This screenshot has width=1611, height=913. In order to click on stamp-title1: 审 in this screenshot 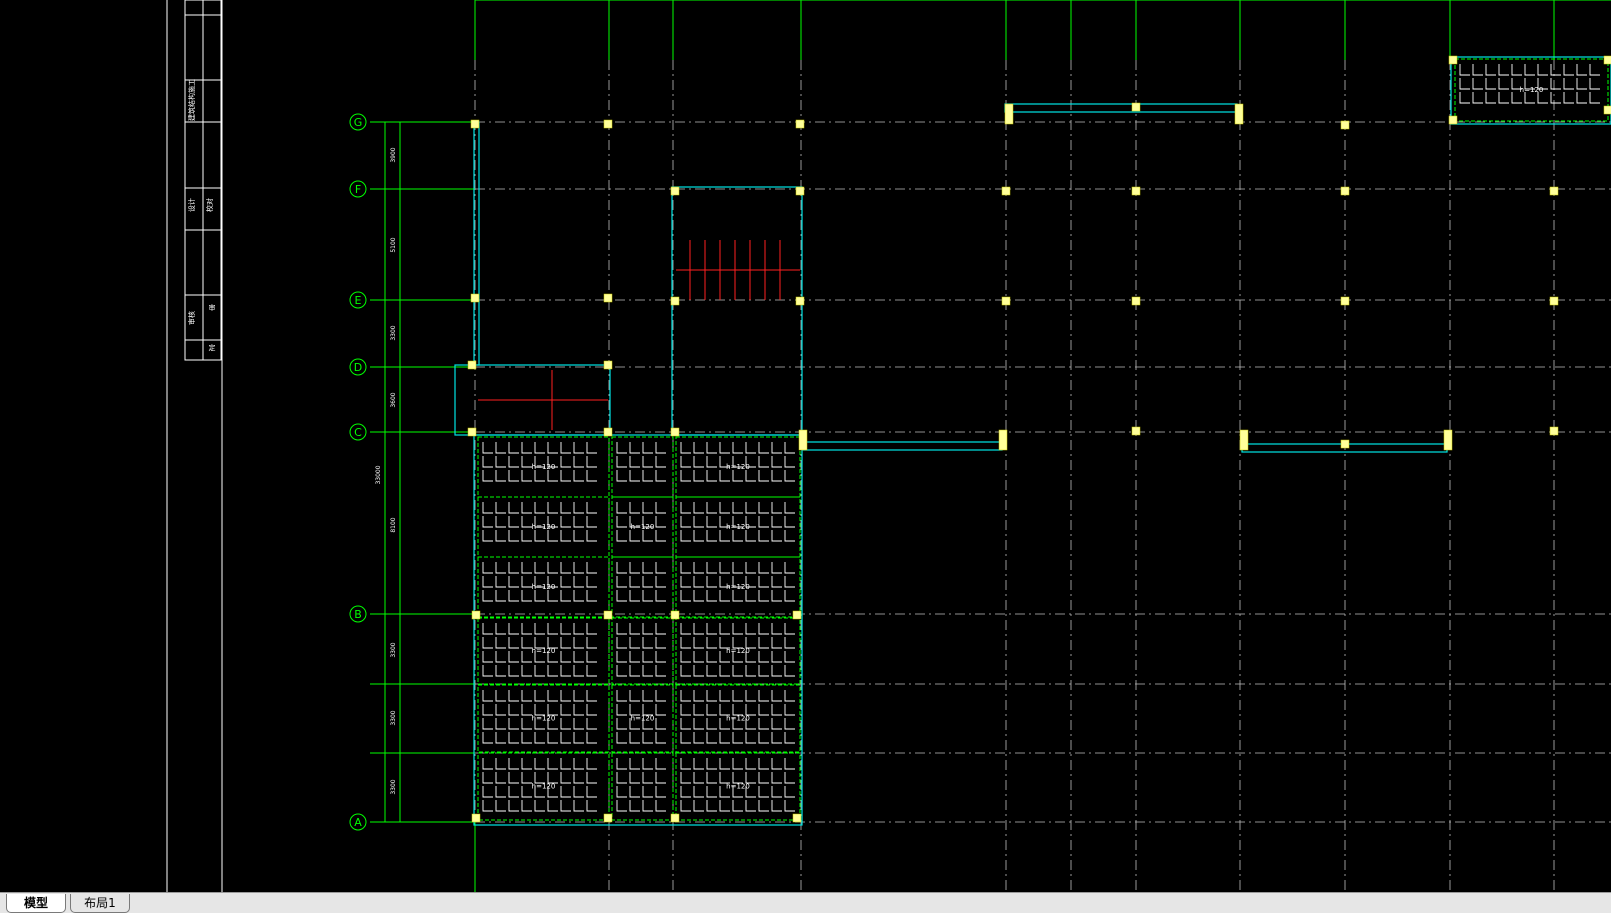, I will do `click(212, 307)`.